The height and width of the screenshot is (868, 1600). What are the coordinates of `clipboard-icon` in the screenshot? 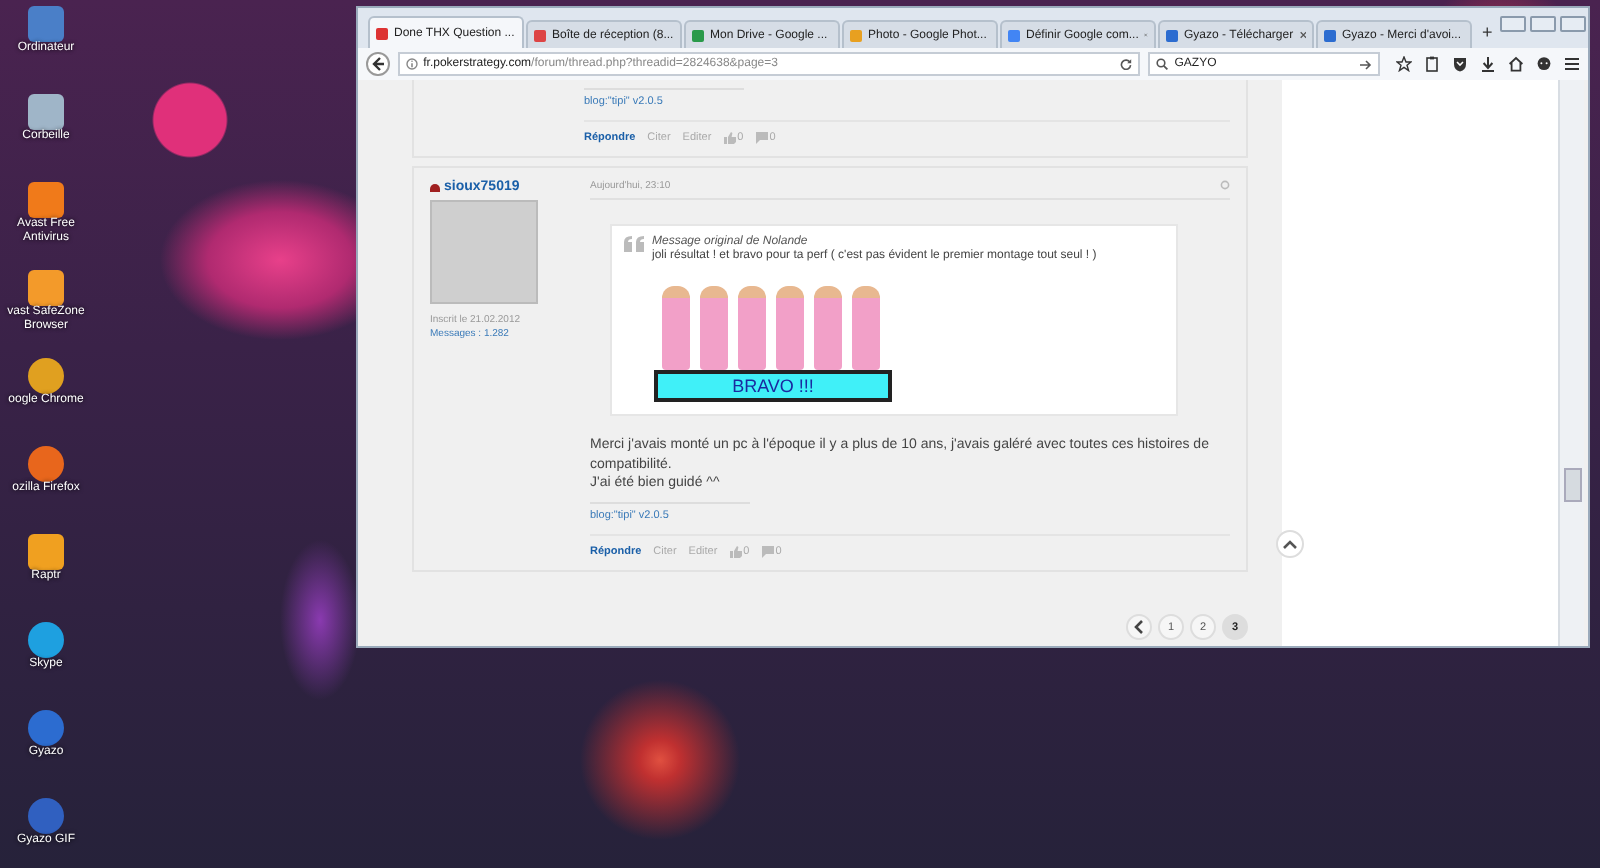 It's located at (1432, 64).